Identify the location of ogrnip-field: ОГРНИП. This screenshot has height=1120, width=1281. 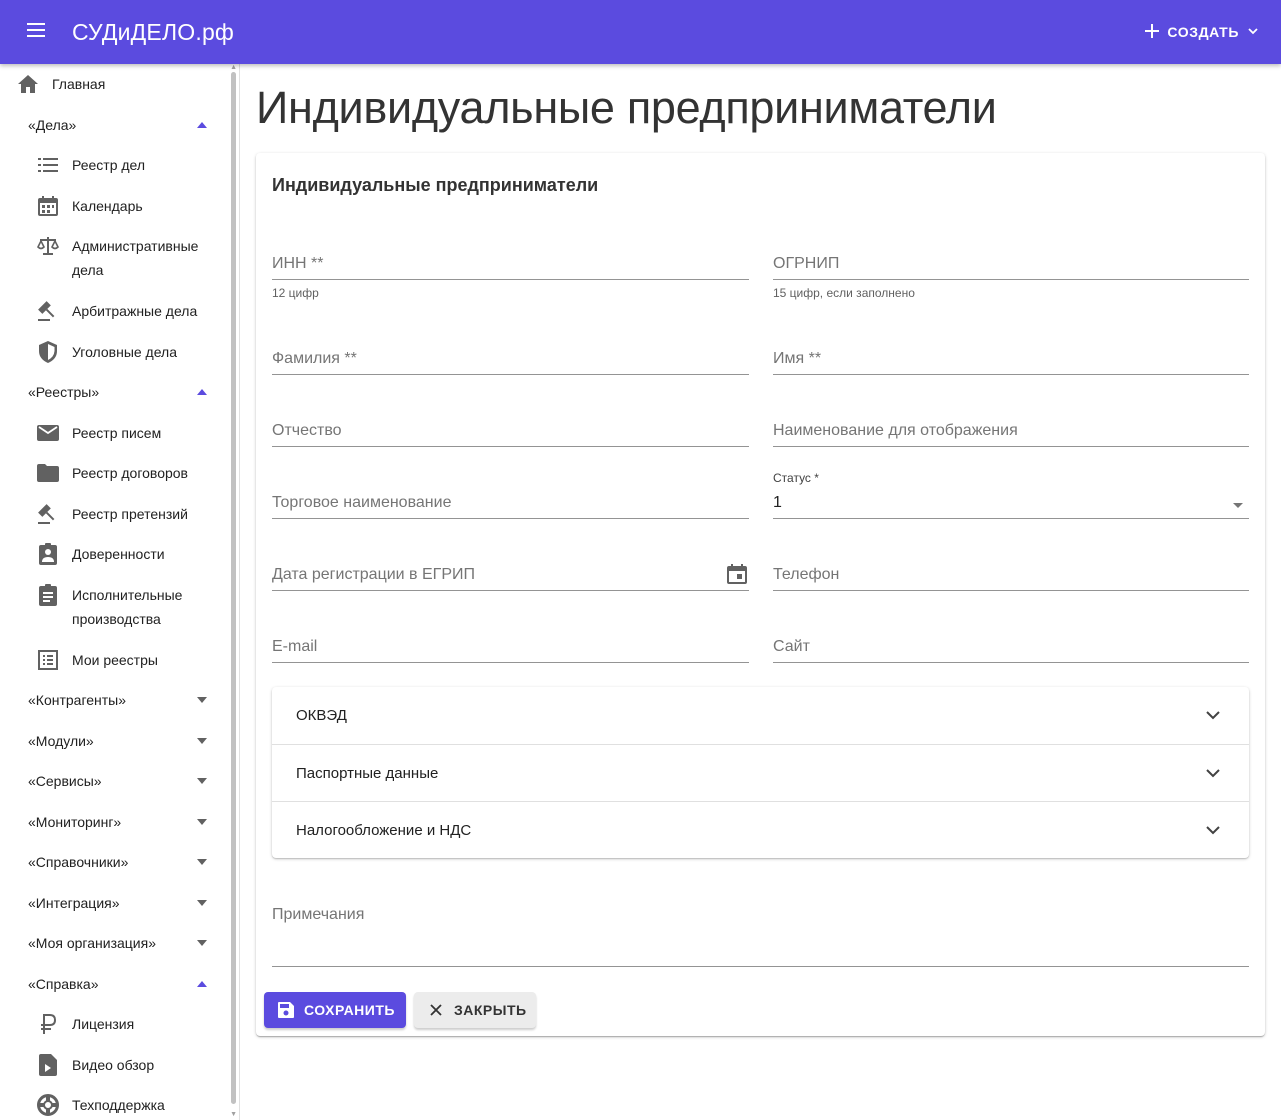
(1011, 265).